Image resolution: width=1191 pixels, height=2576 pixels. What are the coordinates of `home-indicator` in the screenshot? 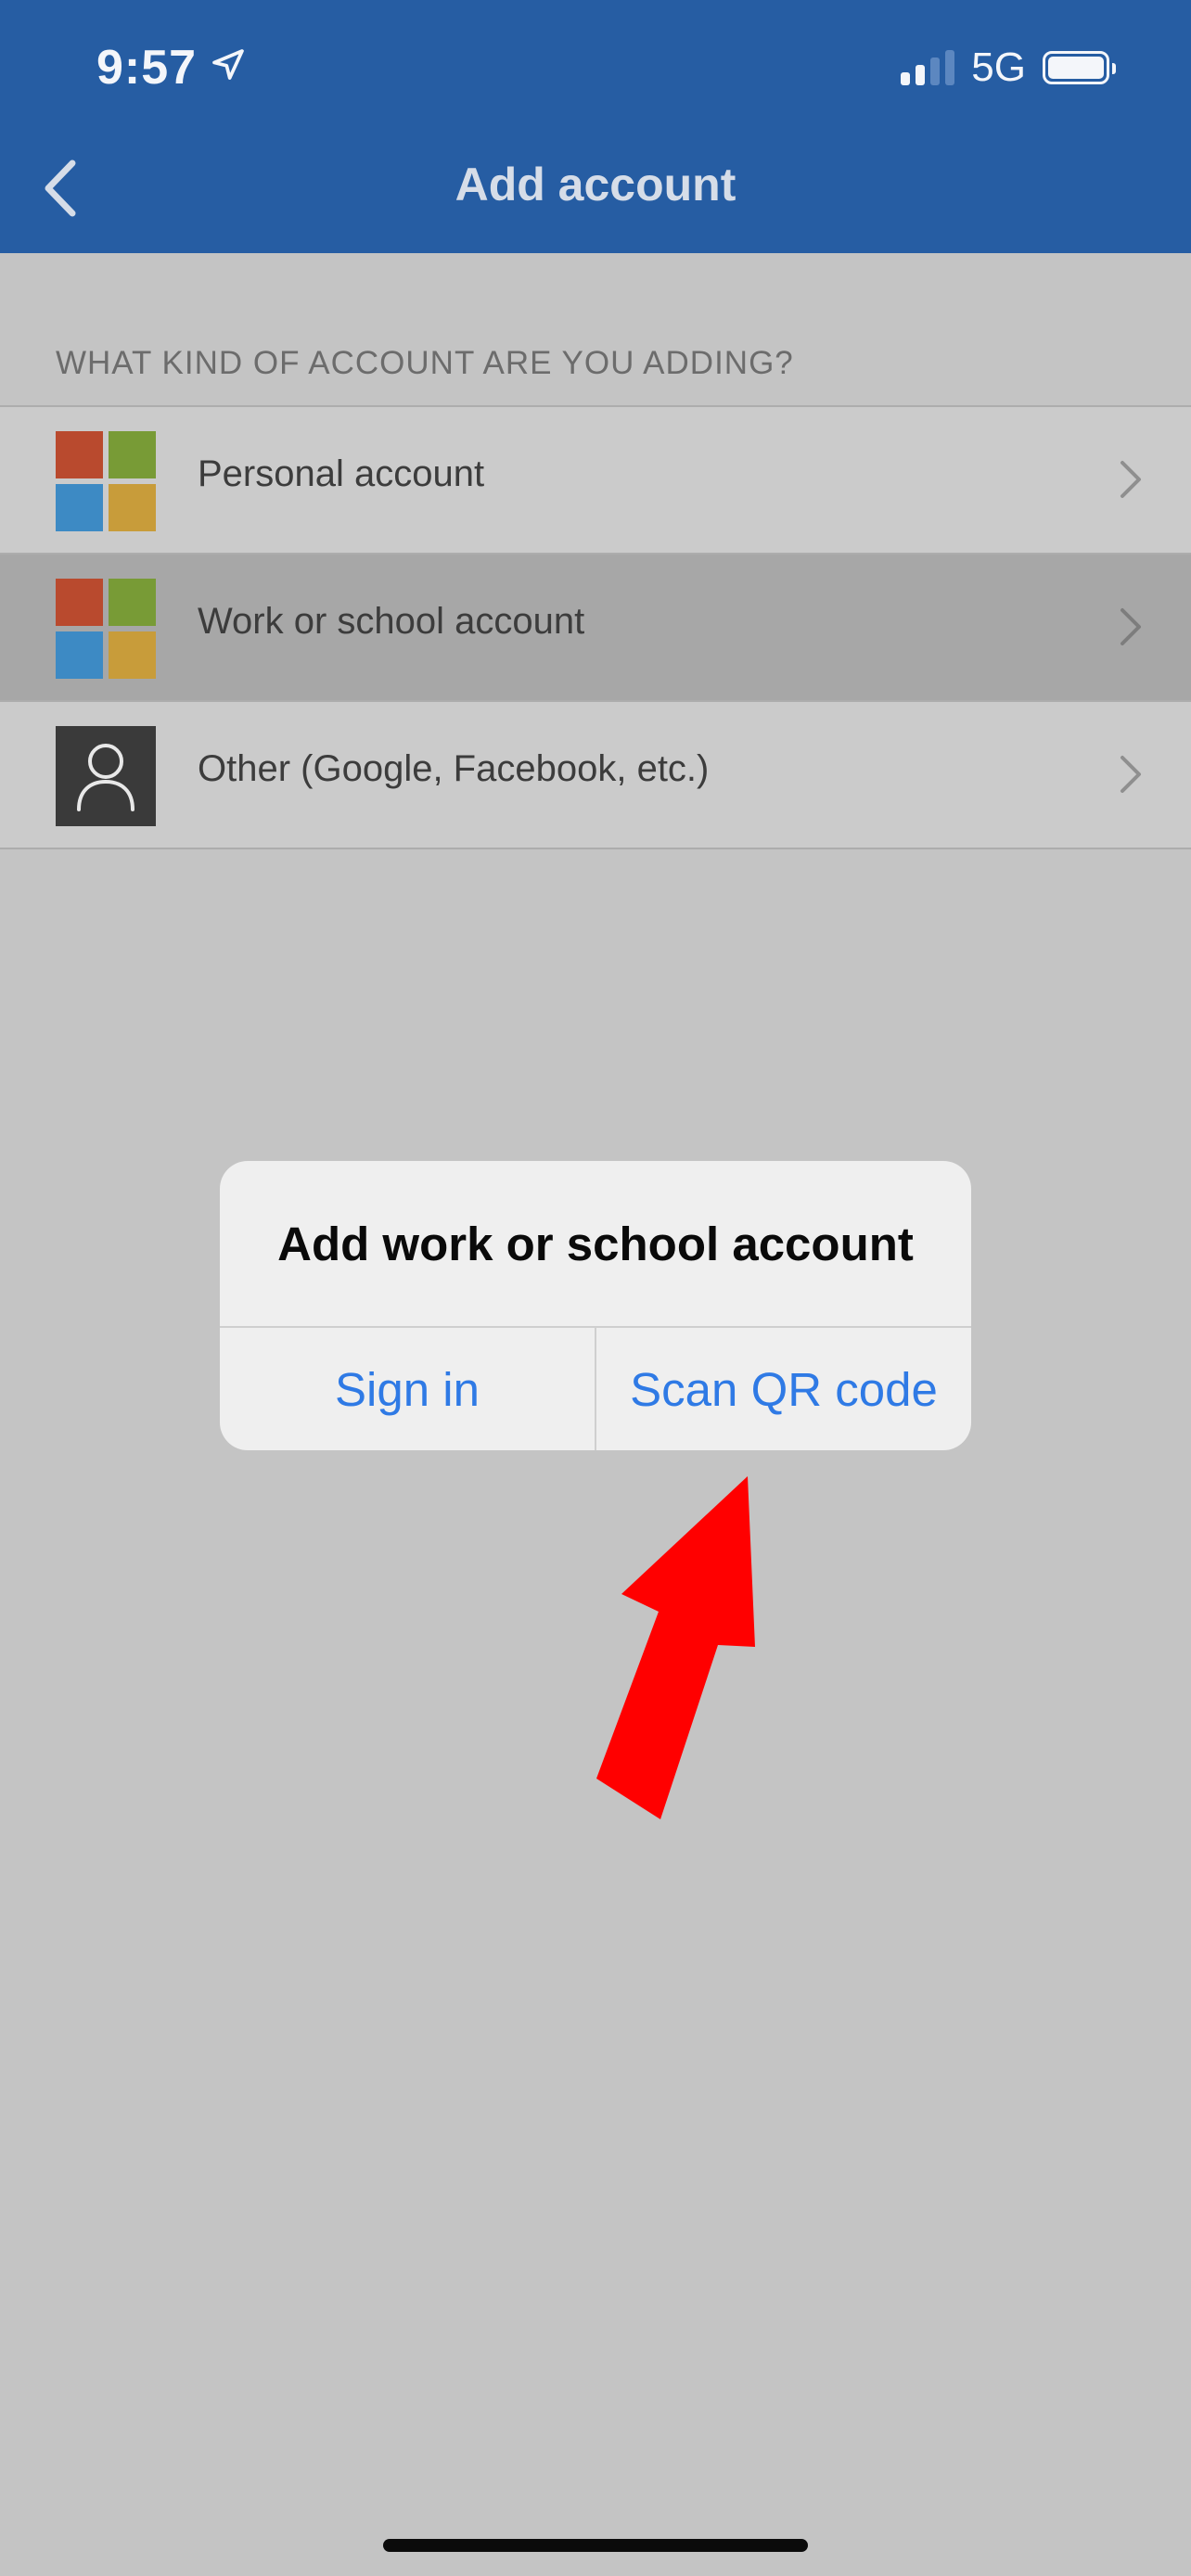 It's located at (595, 2545).